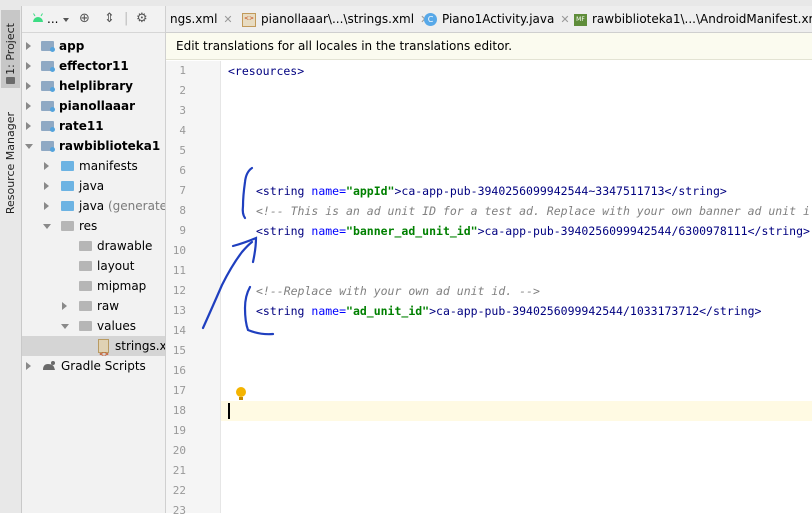  What do you see at coordinates (94, 350) in the screenshot?
I see `tree-item-strings-xml: strings.xml` at bounding box center [94, 350].